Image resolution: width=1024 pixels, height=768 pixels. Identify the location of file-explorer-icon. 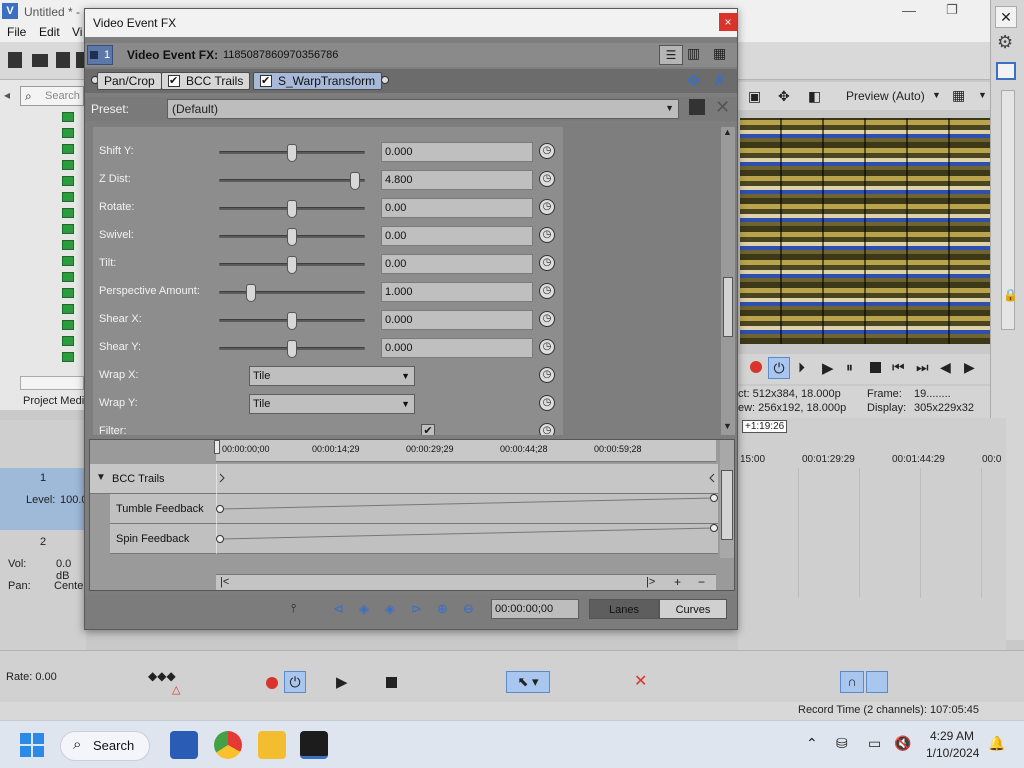
(272, 745).